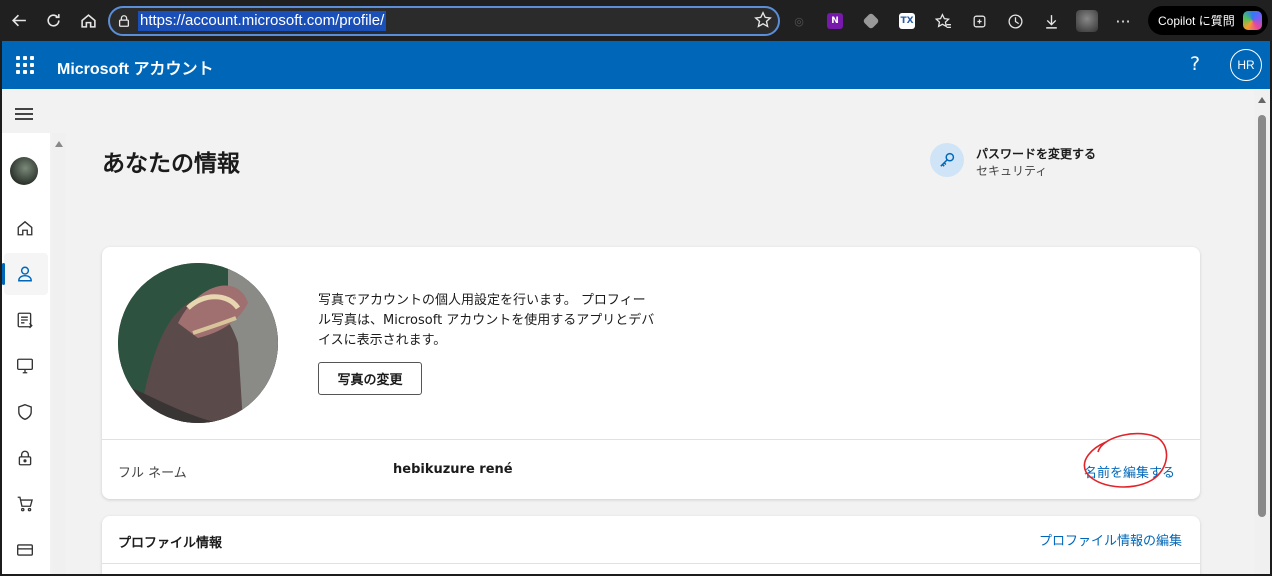 This screenshot has width=1272, height=576. What do you see at coordinates (961, 21) in the screenshot?
I see `extensions-area: ◎ N TX ···` at bounding box center [961, 21].